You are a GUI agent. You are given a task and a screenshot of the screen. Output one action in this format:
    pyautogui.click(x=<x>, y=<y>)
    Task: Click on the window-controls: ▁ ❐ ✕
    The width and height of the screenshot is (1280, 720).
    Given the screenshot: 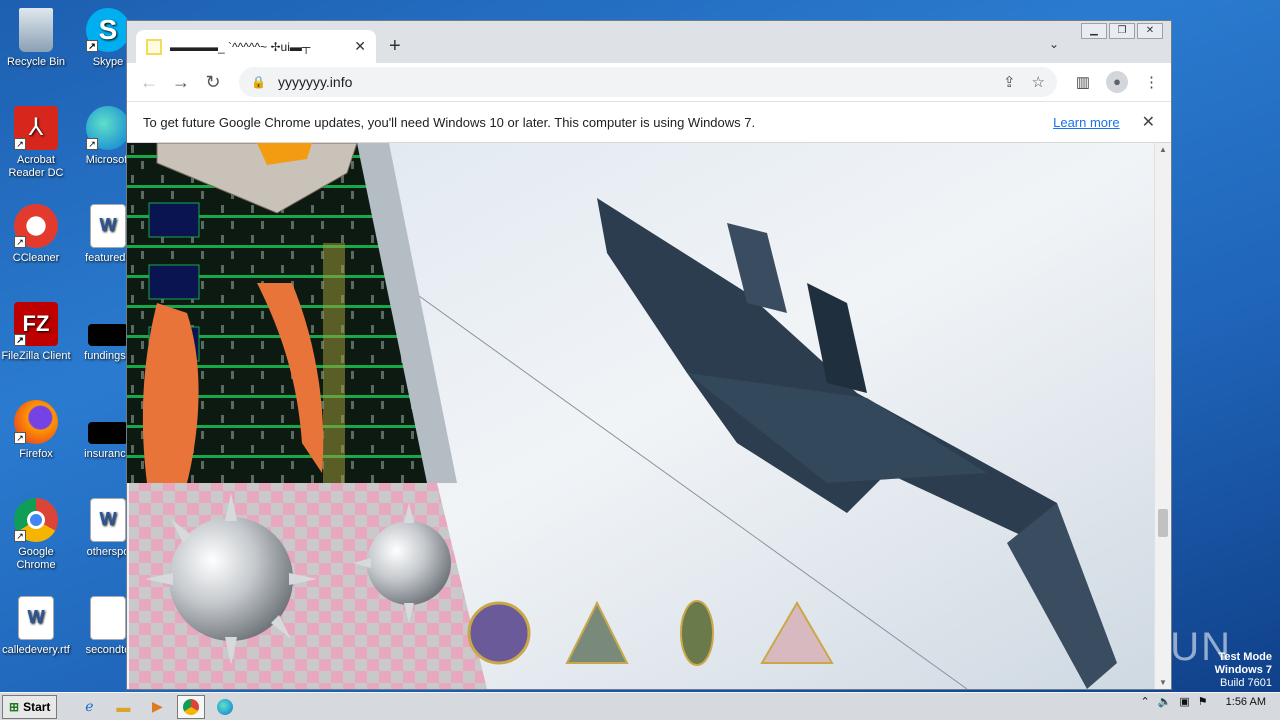 What is the action you would take?
    pyautogui.click(x=1122, y=31)
    